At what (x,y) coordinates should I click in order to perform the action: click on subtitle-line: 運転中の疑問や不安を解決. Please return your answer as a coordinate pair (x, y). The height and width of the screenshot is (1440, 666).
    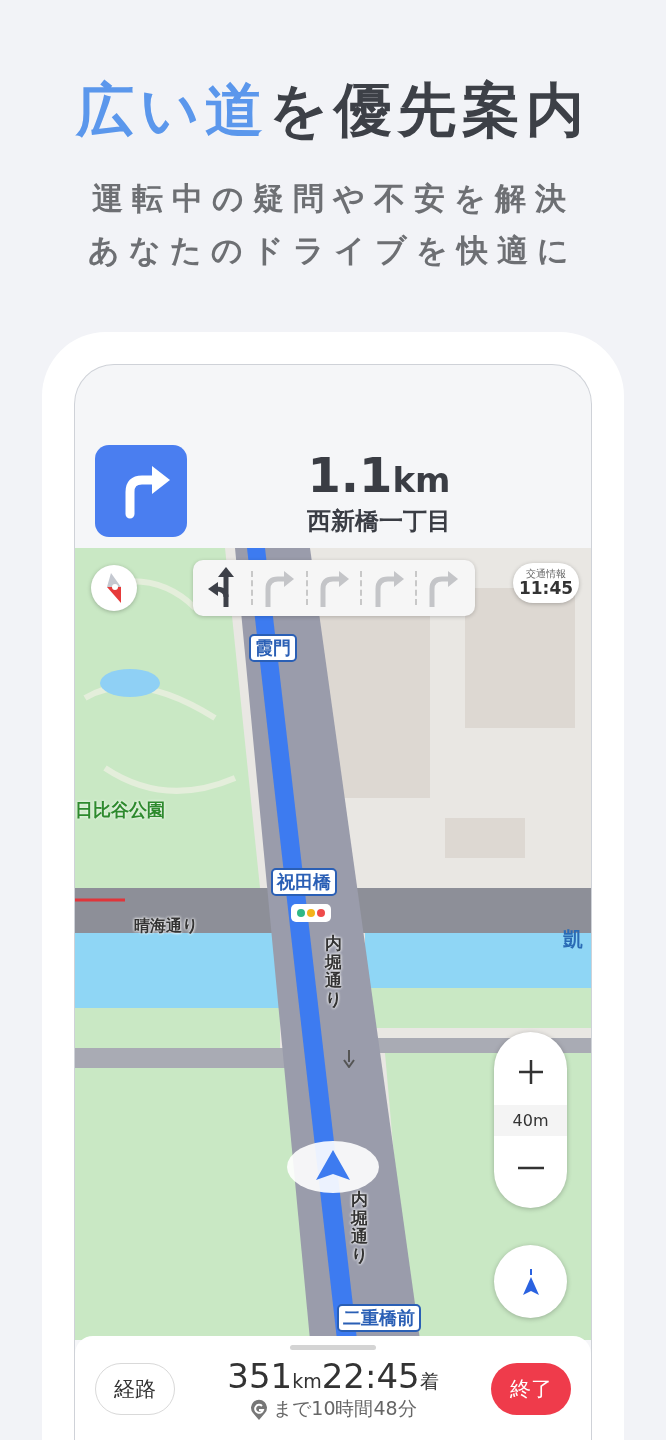
    Looking at the image, I should click on (333, 198).